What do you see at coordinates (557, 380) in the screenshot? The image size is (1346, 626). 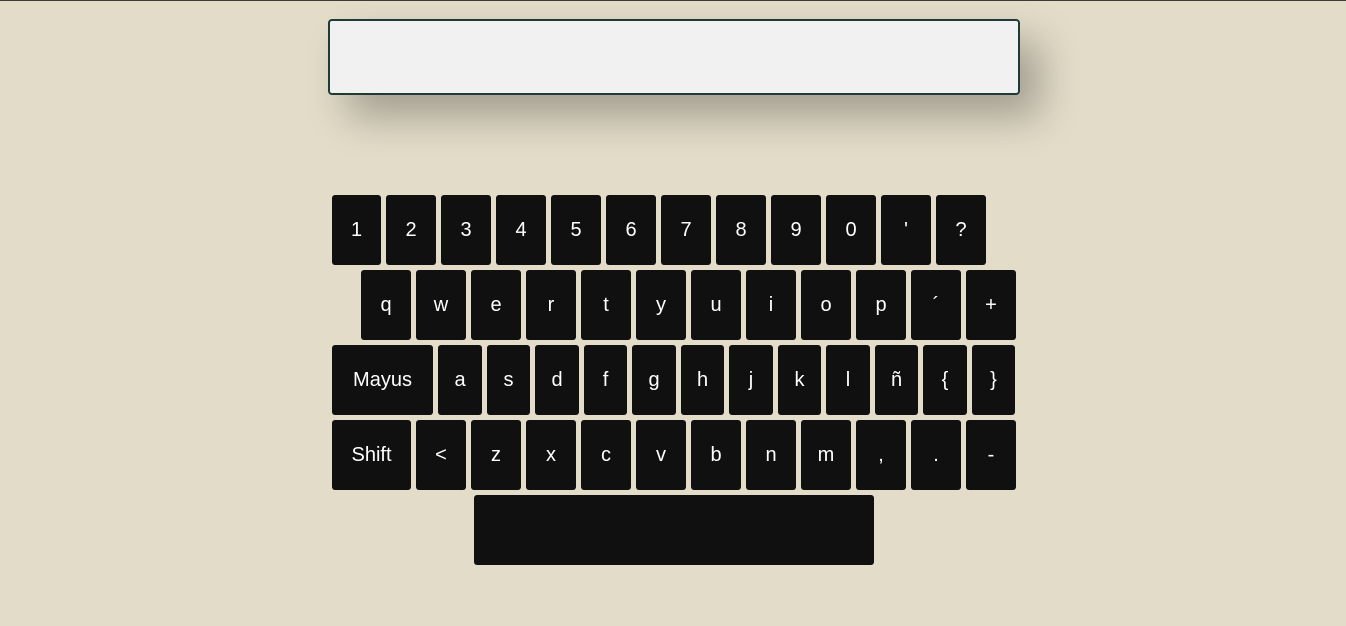 I see `key-d: d` at bounding box center [557, 380].